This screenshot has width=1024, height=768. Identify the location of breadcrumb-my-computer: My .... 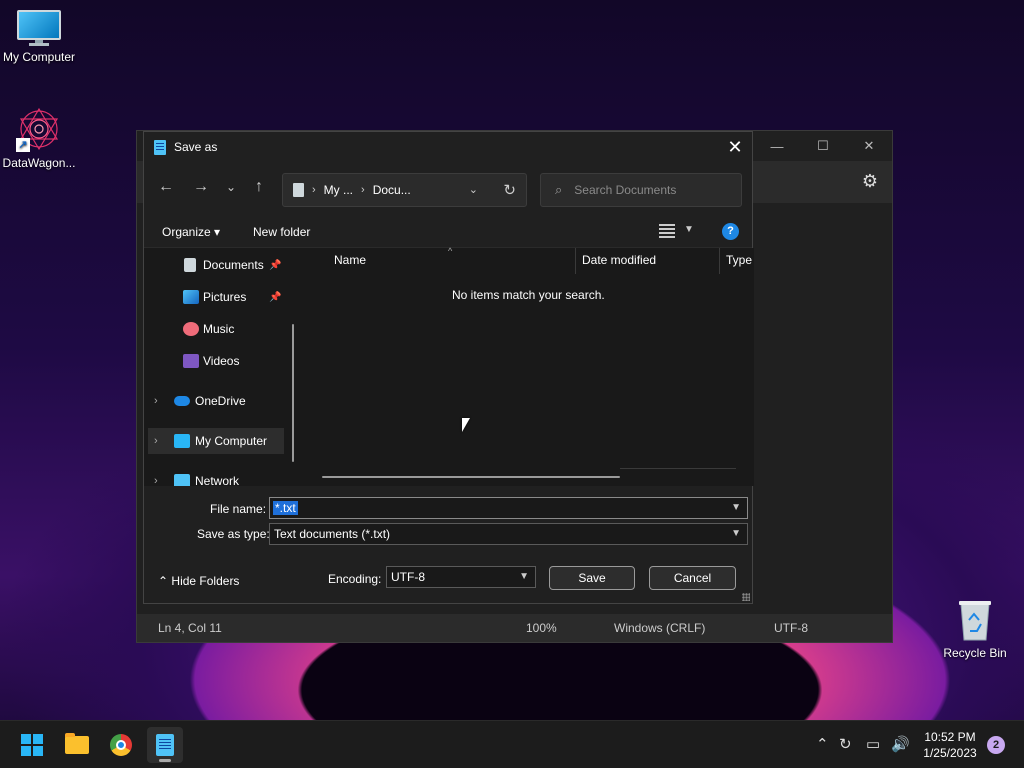
(338, 190).